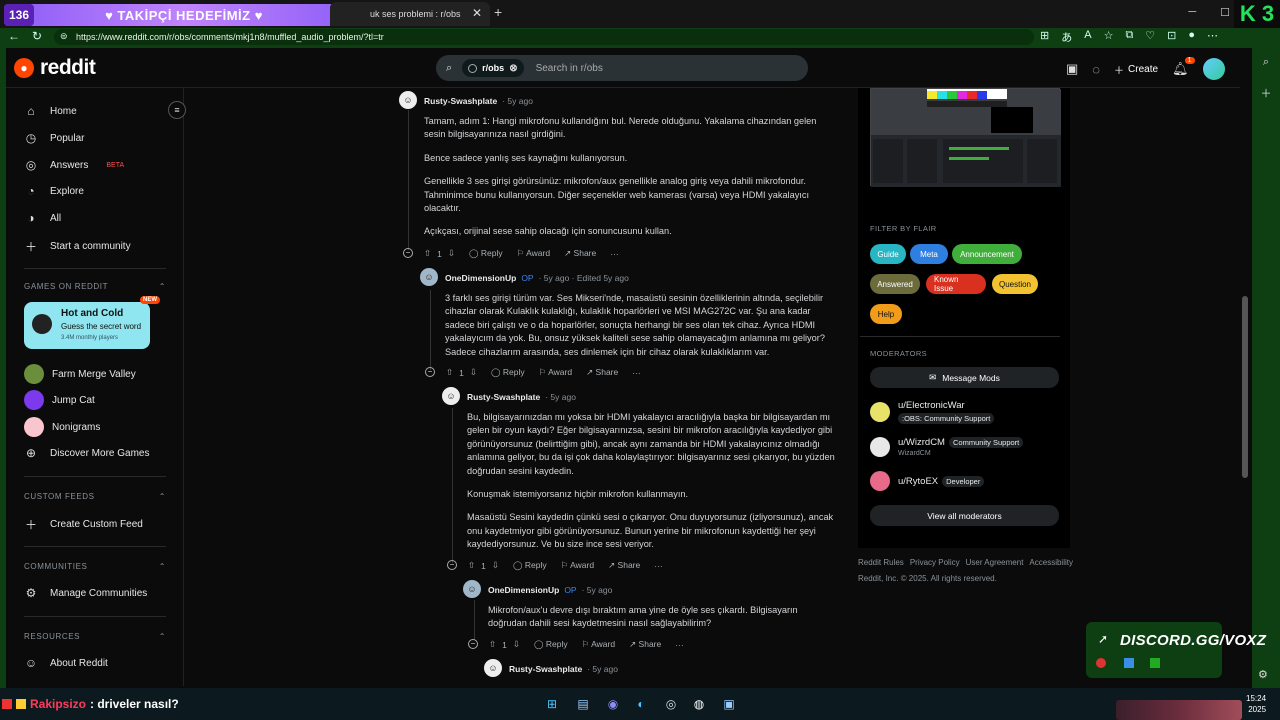  What do you see at coordinates (964, 377) in the screenshot?
I see `message-mods-button: ✉ Message Mods` at bounding box center [964, 377].